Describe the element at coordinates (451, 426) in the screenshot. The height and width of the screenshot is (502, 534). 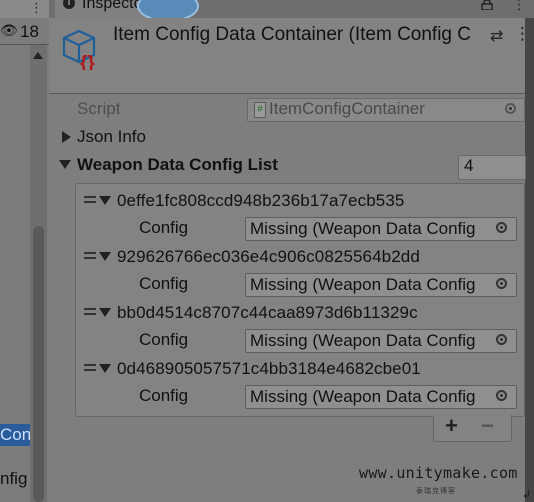
I see `add-element-button: +` at that location.